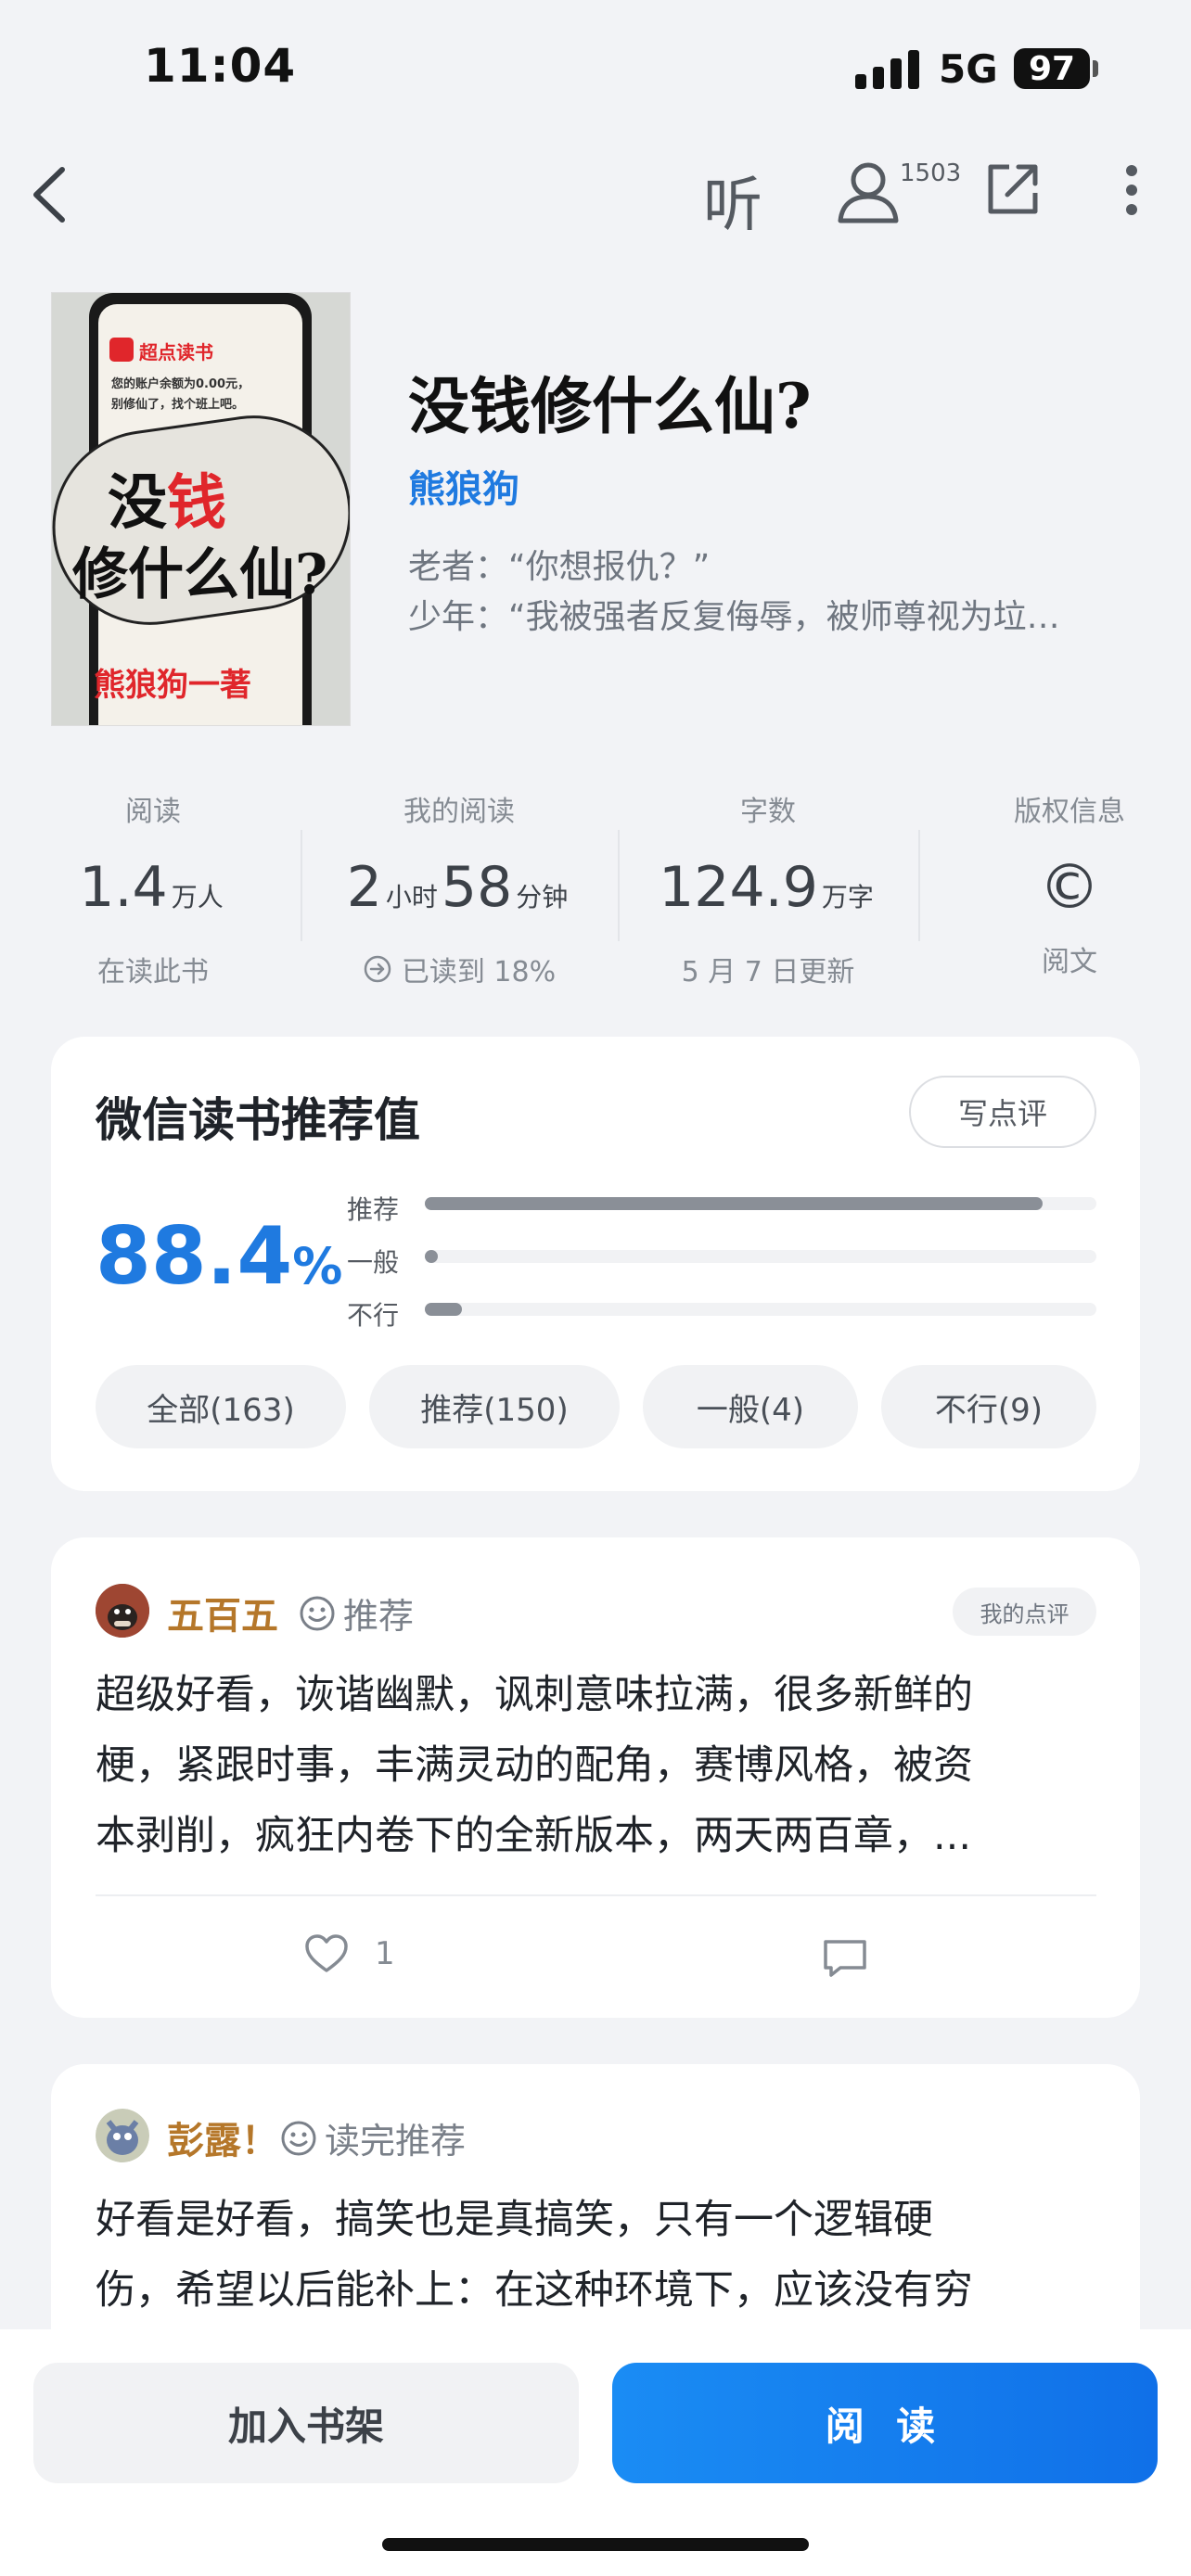 The width and height of the screenshot is (1191, 2576). I want to click on reviewer-name: 五百五, so click(222, 1612).